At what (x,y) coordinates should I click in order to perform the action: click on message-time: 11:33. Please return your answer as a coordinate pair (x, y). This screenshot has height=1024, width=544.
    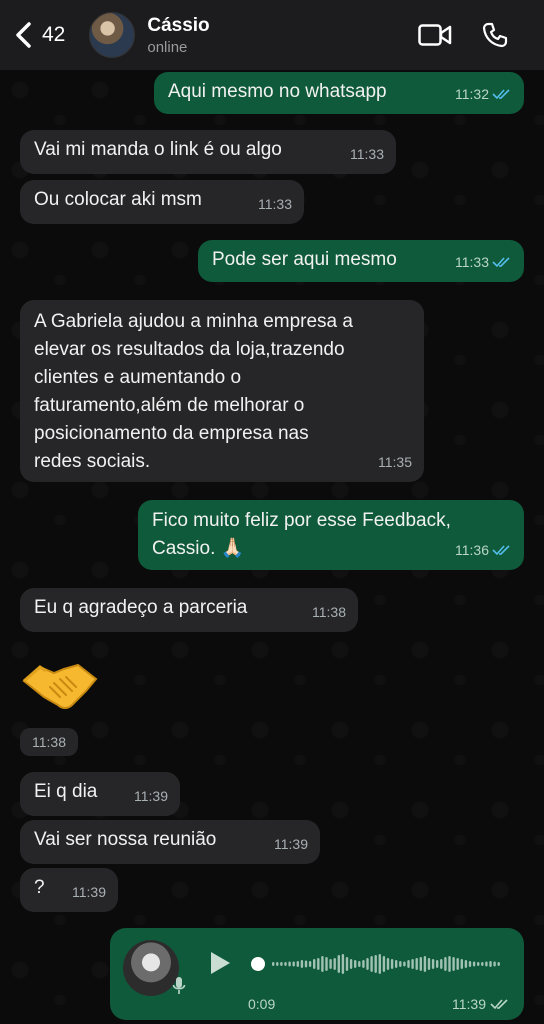
    Looking at the image, I should click on (472, 262).